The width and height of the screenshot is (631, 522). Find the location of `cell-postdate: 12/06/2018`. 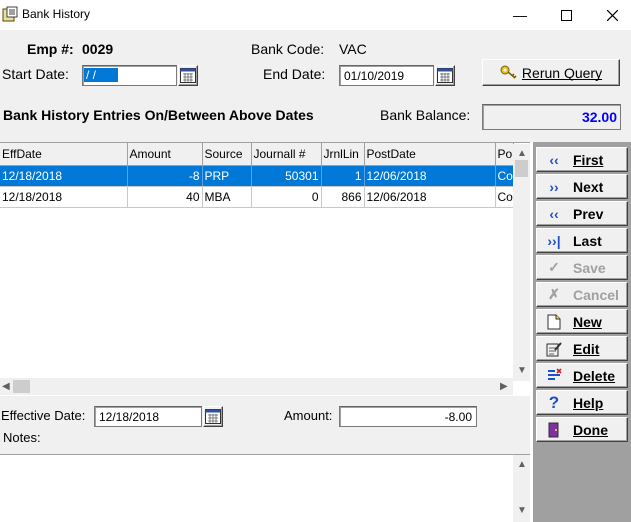

cell-postdate: 12/06/2018 is located at coordinates (430, 176).